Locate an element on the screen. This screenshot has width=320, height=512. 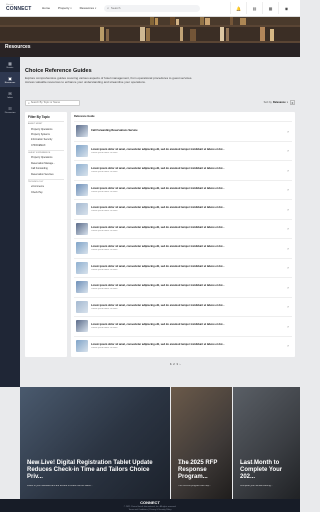
calendar-icon: ▦ is located at coordinates (10, 63).